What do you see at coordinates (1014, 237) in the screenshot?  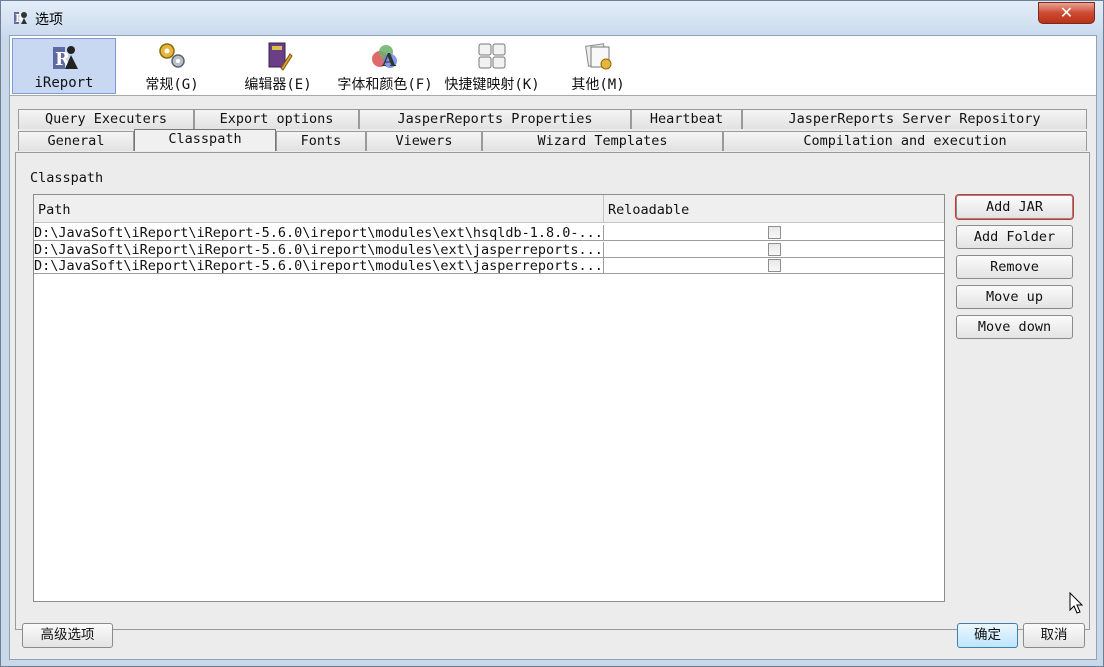 I see `add-folder-button: Add Folder` at bounding box center [1014, 237].